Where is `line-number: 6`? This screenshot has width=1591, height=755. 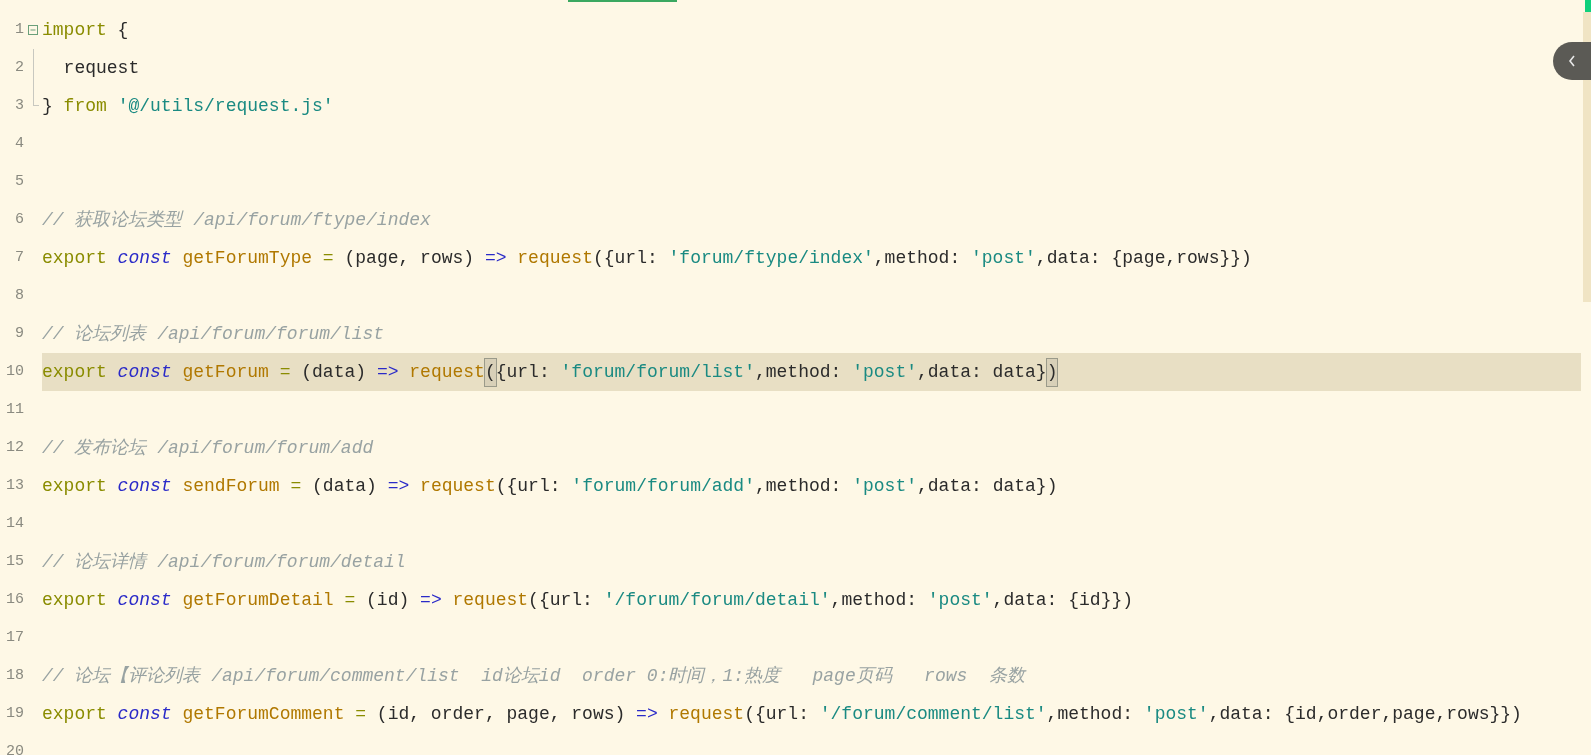
line-number: 6 is located at coordinates (19, 219).